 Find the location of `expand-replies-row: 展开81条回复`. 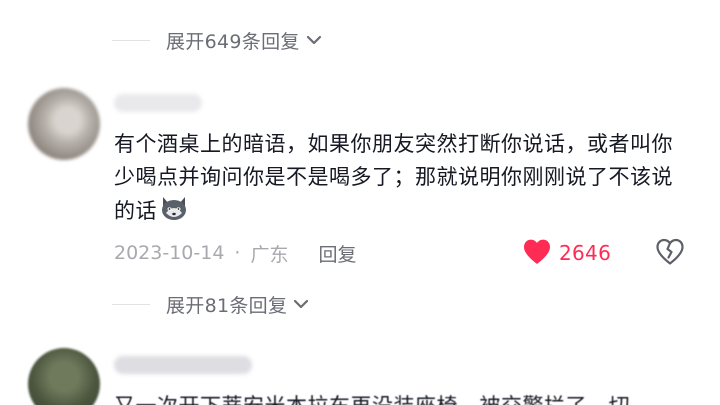

expand-replies-row: 展开81条回复 is located at coordinates (211, 304).